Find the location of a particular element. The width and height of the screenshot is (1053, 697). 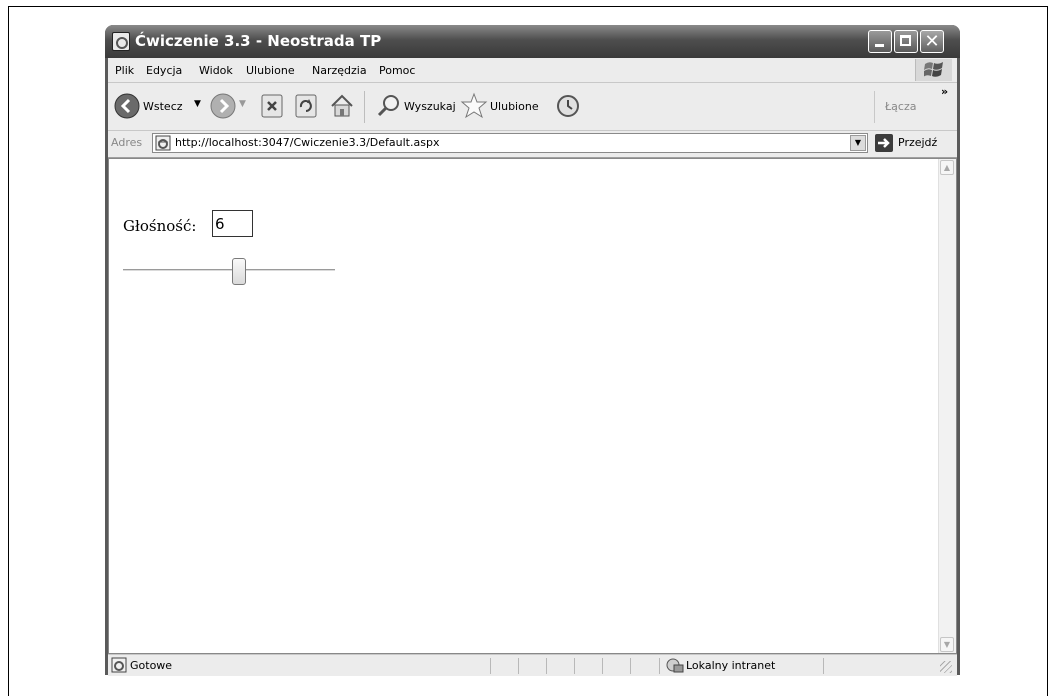

title-bar: Ćwiczenie 3.3 - Neostrada TP ✕ is located at coordinates (532, 41).